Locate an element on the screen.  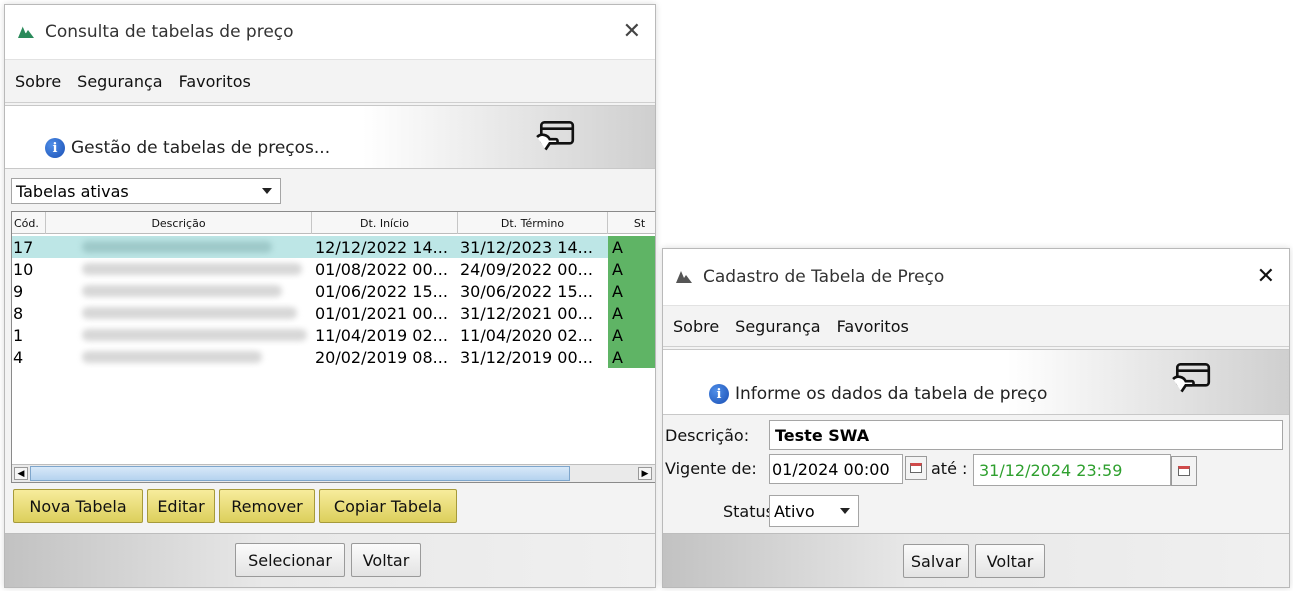
window-title: Consulta de tabelas de preço is located at coordinates (169, 32).